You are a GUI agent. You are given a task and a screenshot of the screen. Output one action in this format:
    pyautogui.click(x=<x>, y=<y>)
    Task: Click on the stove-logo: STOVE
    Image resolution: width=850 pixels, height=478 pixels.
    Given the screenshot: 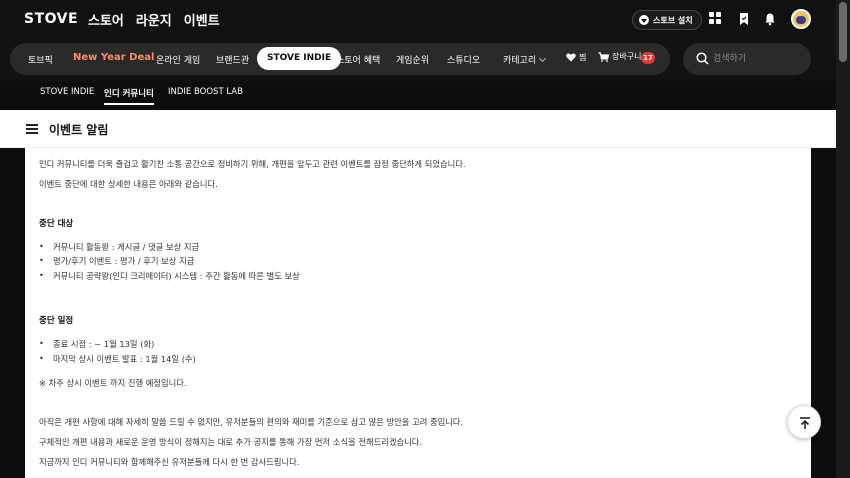 What is the action you would take?
    pyautogui.click(x=51, y=19)
    